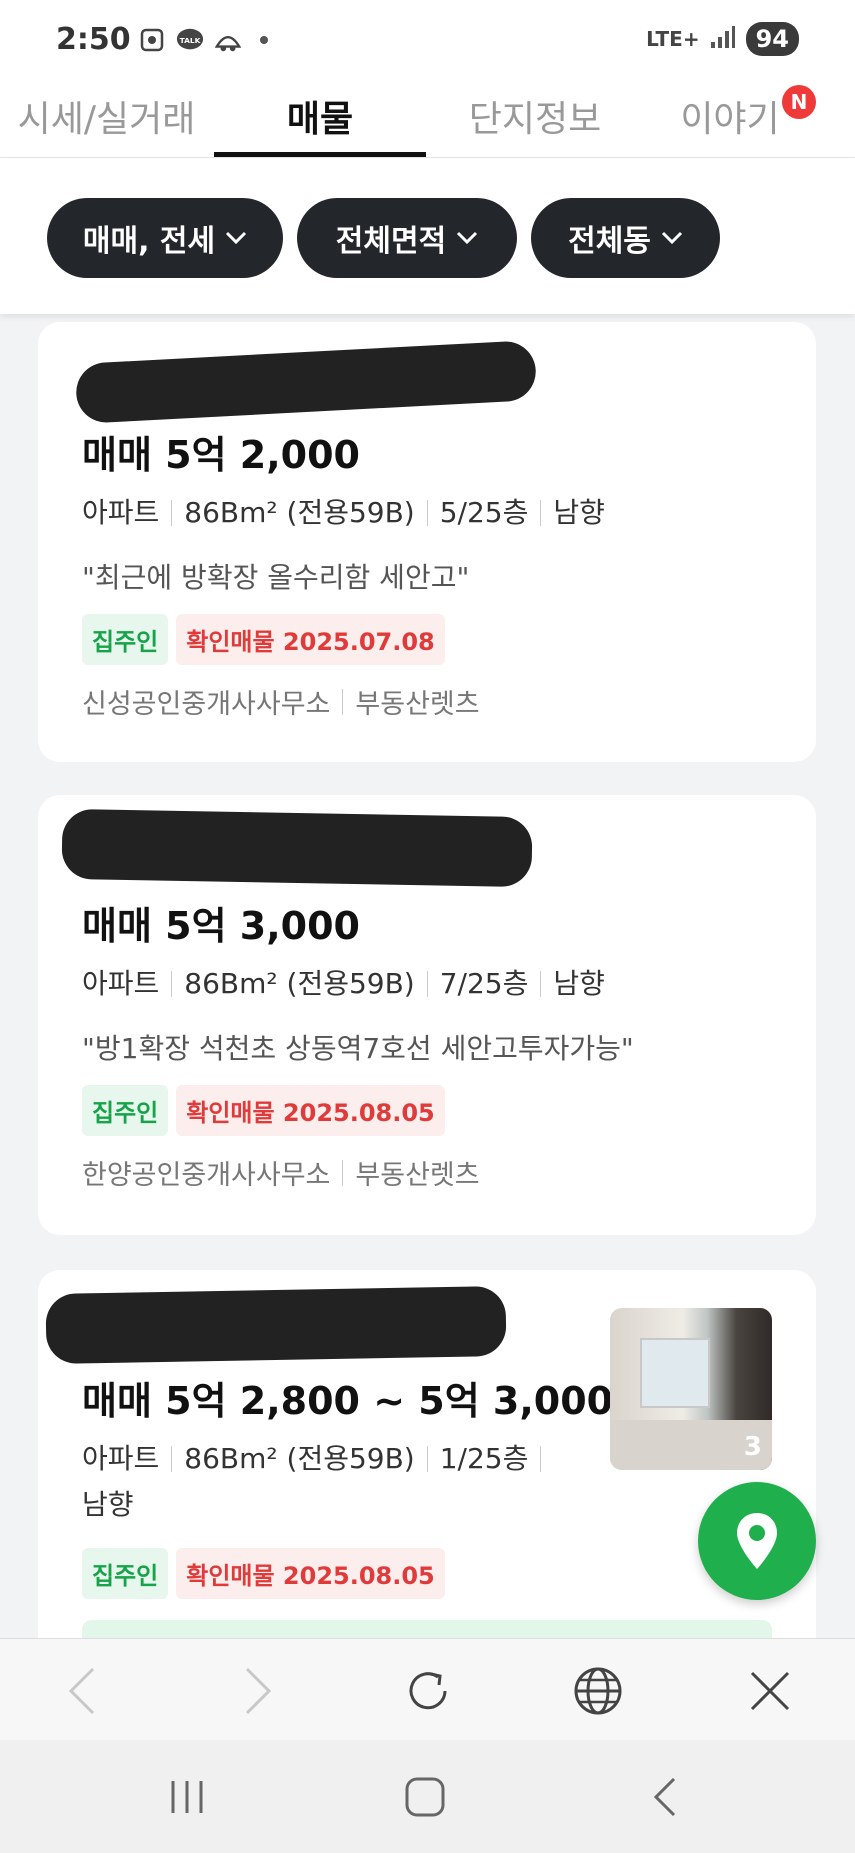 The width and height of the screenshot is (855, 1853). What do you see at coordinates (348, 1401) in the screenshot?
I see `listing-price: 매매 5억 2,800 ~ 5억 3,000` at bounding box center [348, 1401].